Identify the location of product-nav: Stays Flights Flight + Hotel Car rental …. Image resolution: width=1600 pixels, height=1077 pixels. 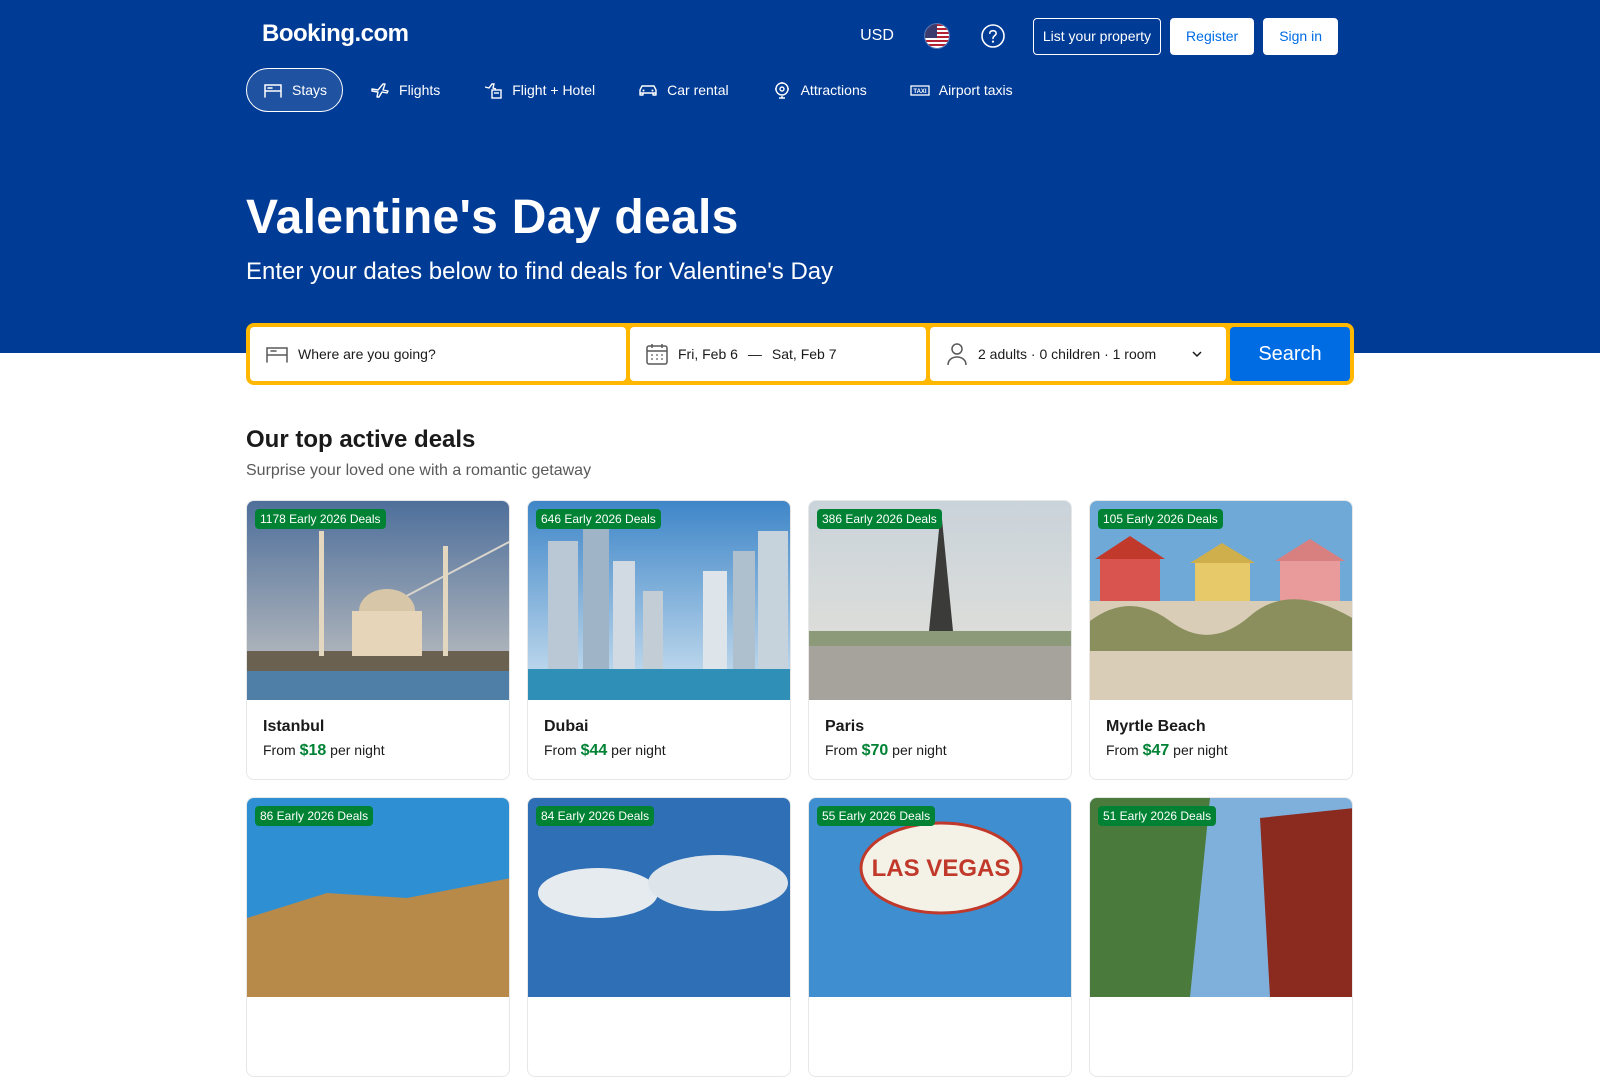
(642, 90).